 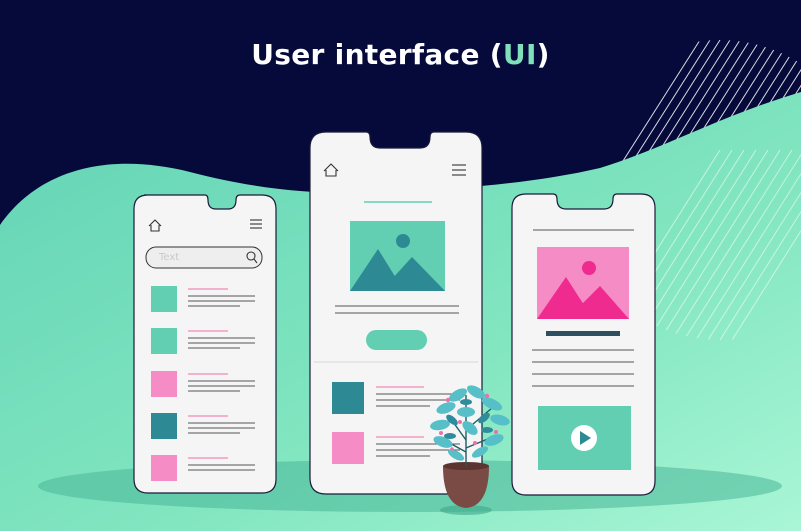 What do you see at coordinates (583, 344) in the screenshot?
I see `right-phone` at bounding box center [583, 344].